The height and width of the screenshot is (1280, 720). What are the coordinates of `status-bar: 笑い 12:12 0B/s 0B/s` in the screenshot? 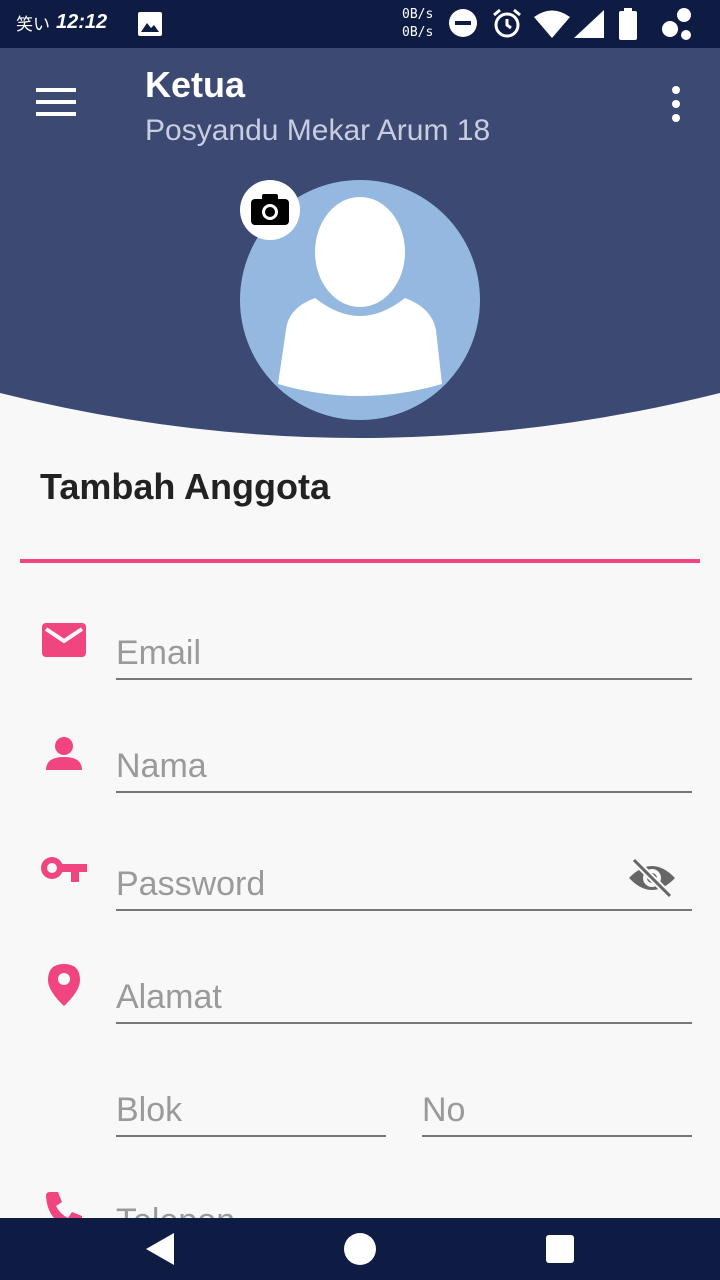 It's located at (360, 24).